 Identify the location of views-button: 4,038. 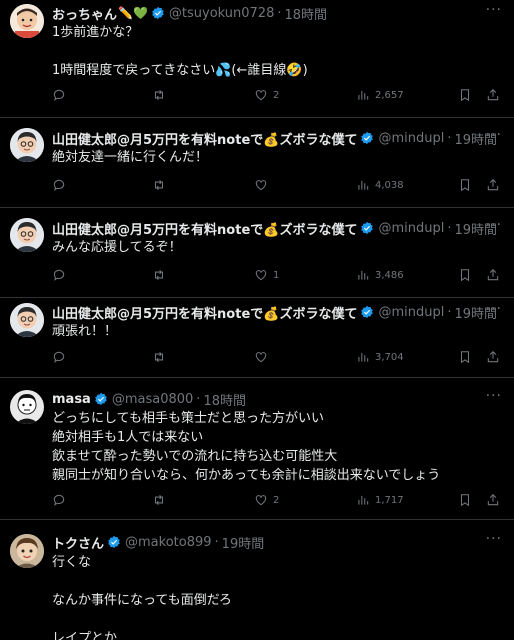
(380, 185).